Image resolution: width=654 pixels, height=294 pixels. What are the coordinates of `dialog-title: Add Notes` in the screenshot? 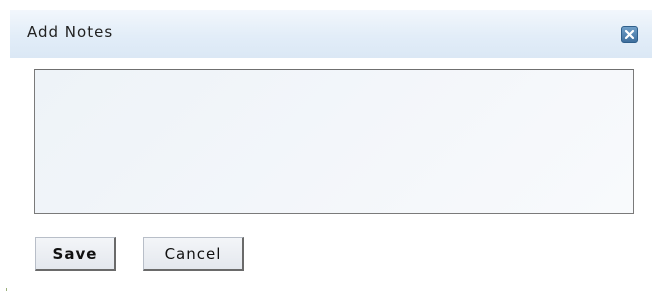 It's located at (70, 32).